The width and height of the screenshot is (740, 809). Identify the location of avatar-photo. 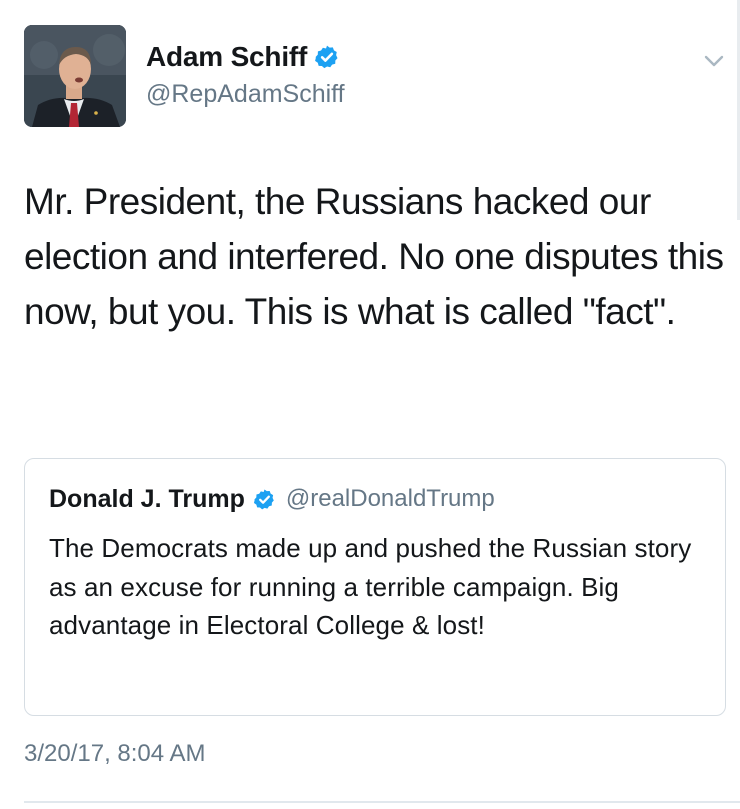
(75, 76).